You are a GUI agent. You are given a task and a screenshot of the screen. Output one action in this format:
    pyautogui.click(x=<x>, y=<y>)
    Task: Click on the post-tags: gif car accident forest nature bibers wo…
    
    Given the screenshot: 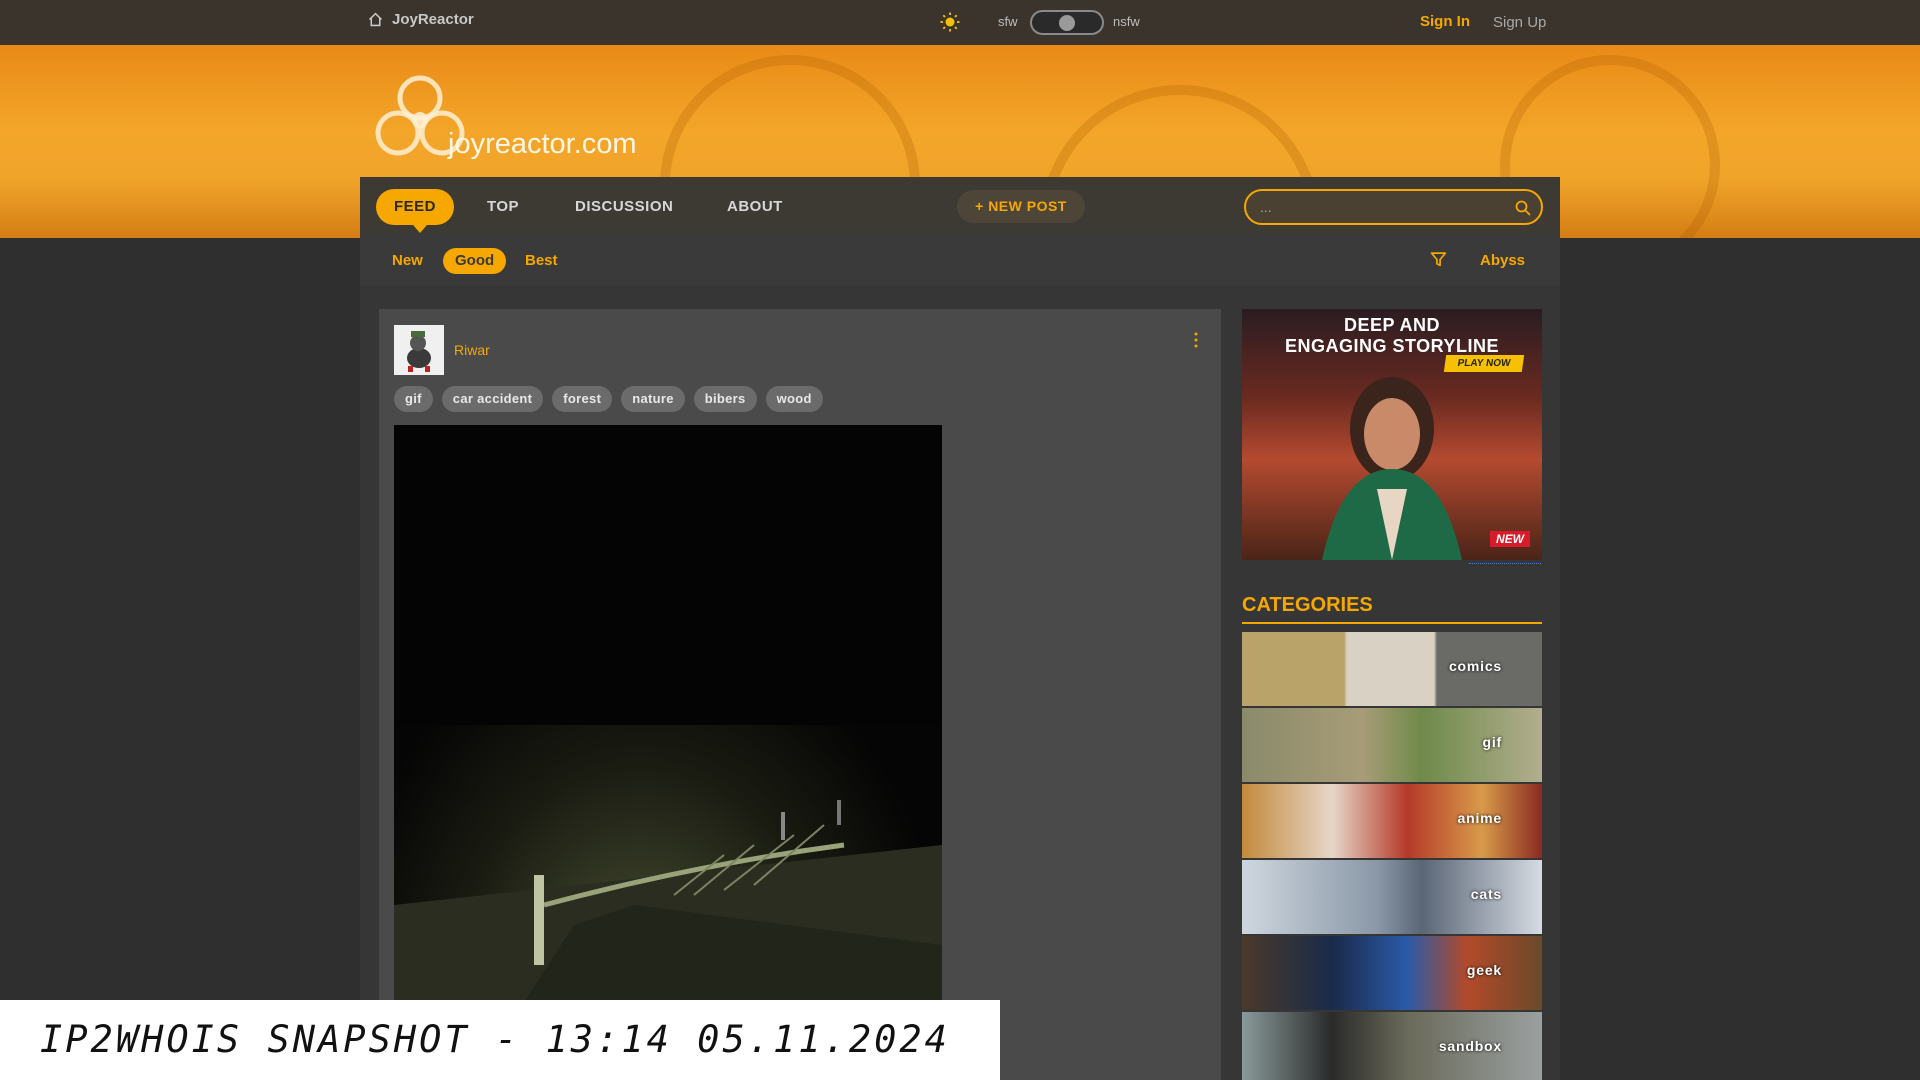 What is the action you would take?
    pyautogui.click(x=608, y=399)
    